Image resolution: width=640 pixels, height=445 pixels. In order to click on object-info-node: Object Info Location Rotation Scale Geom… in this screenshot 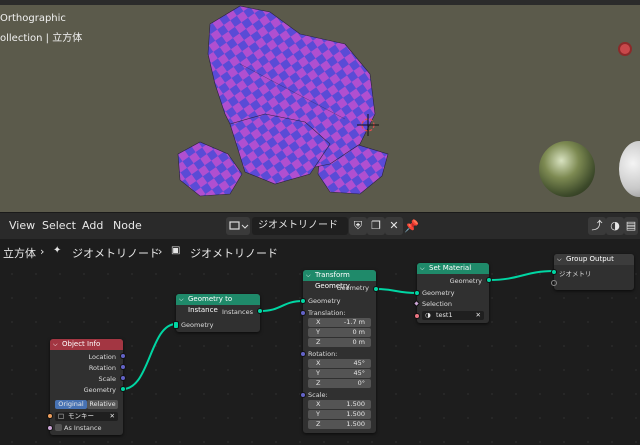, I will do `click(86, 387)`.